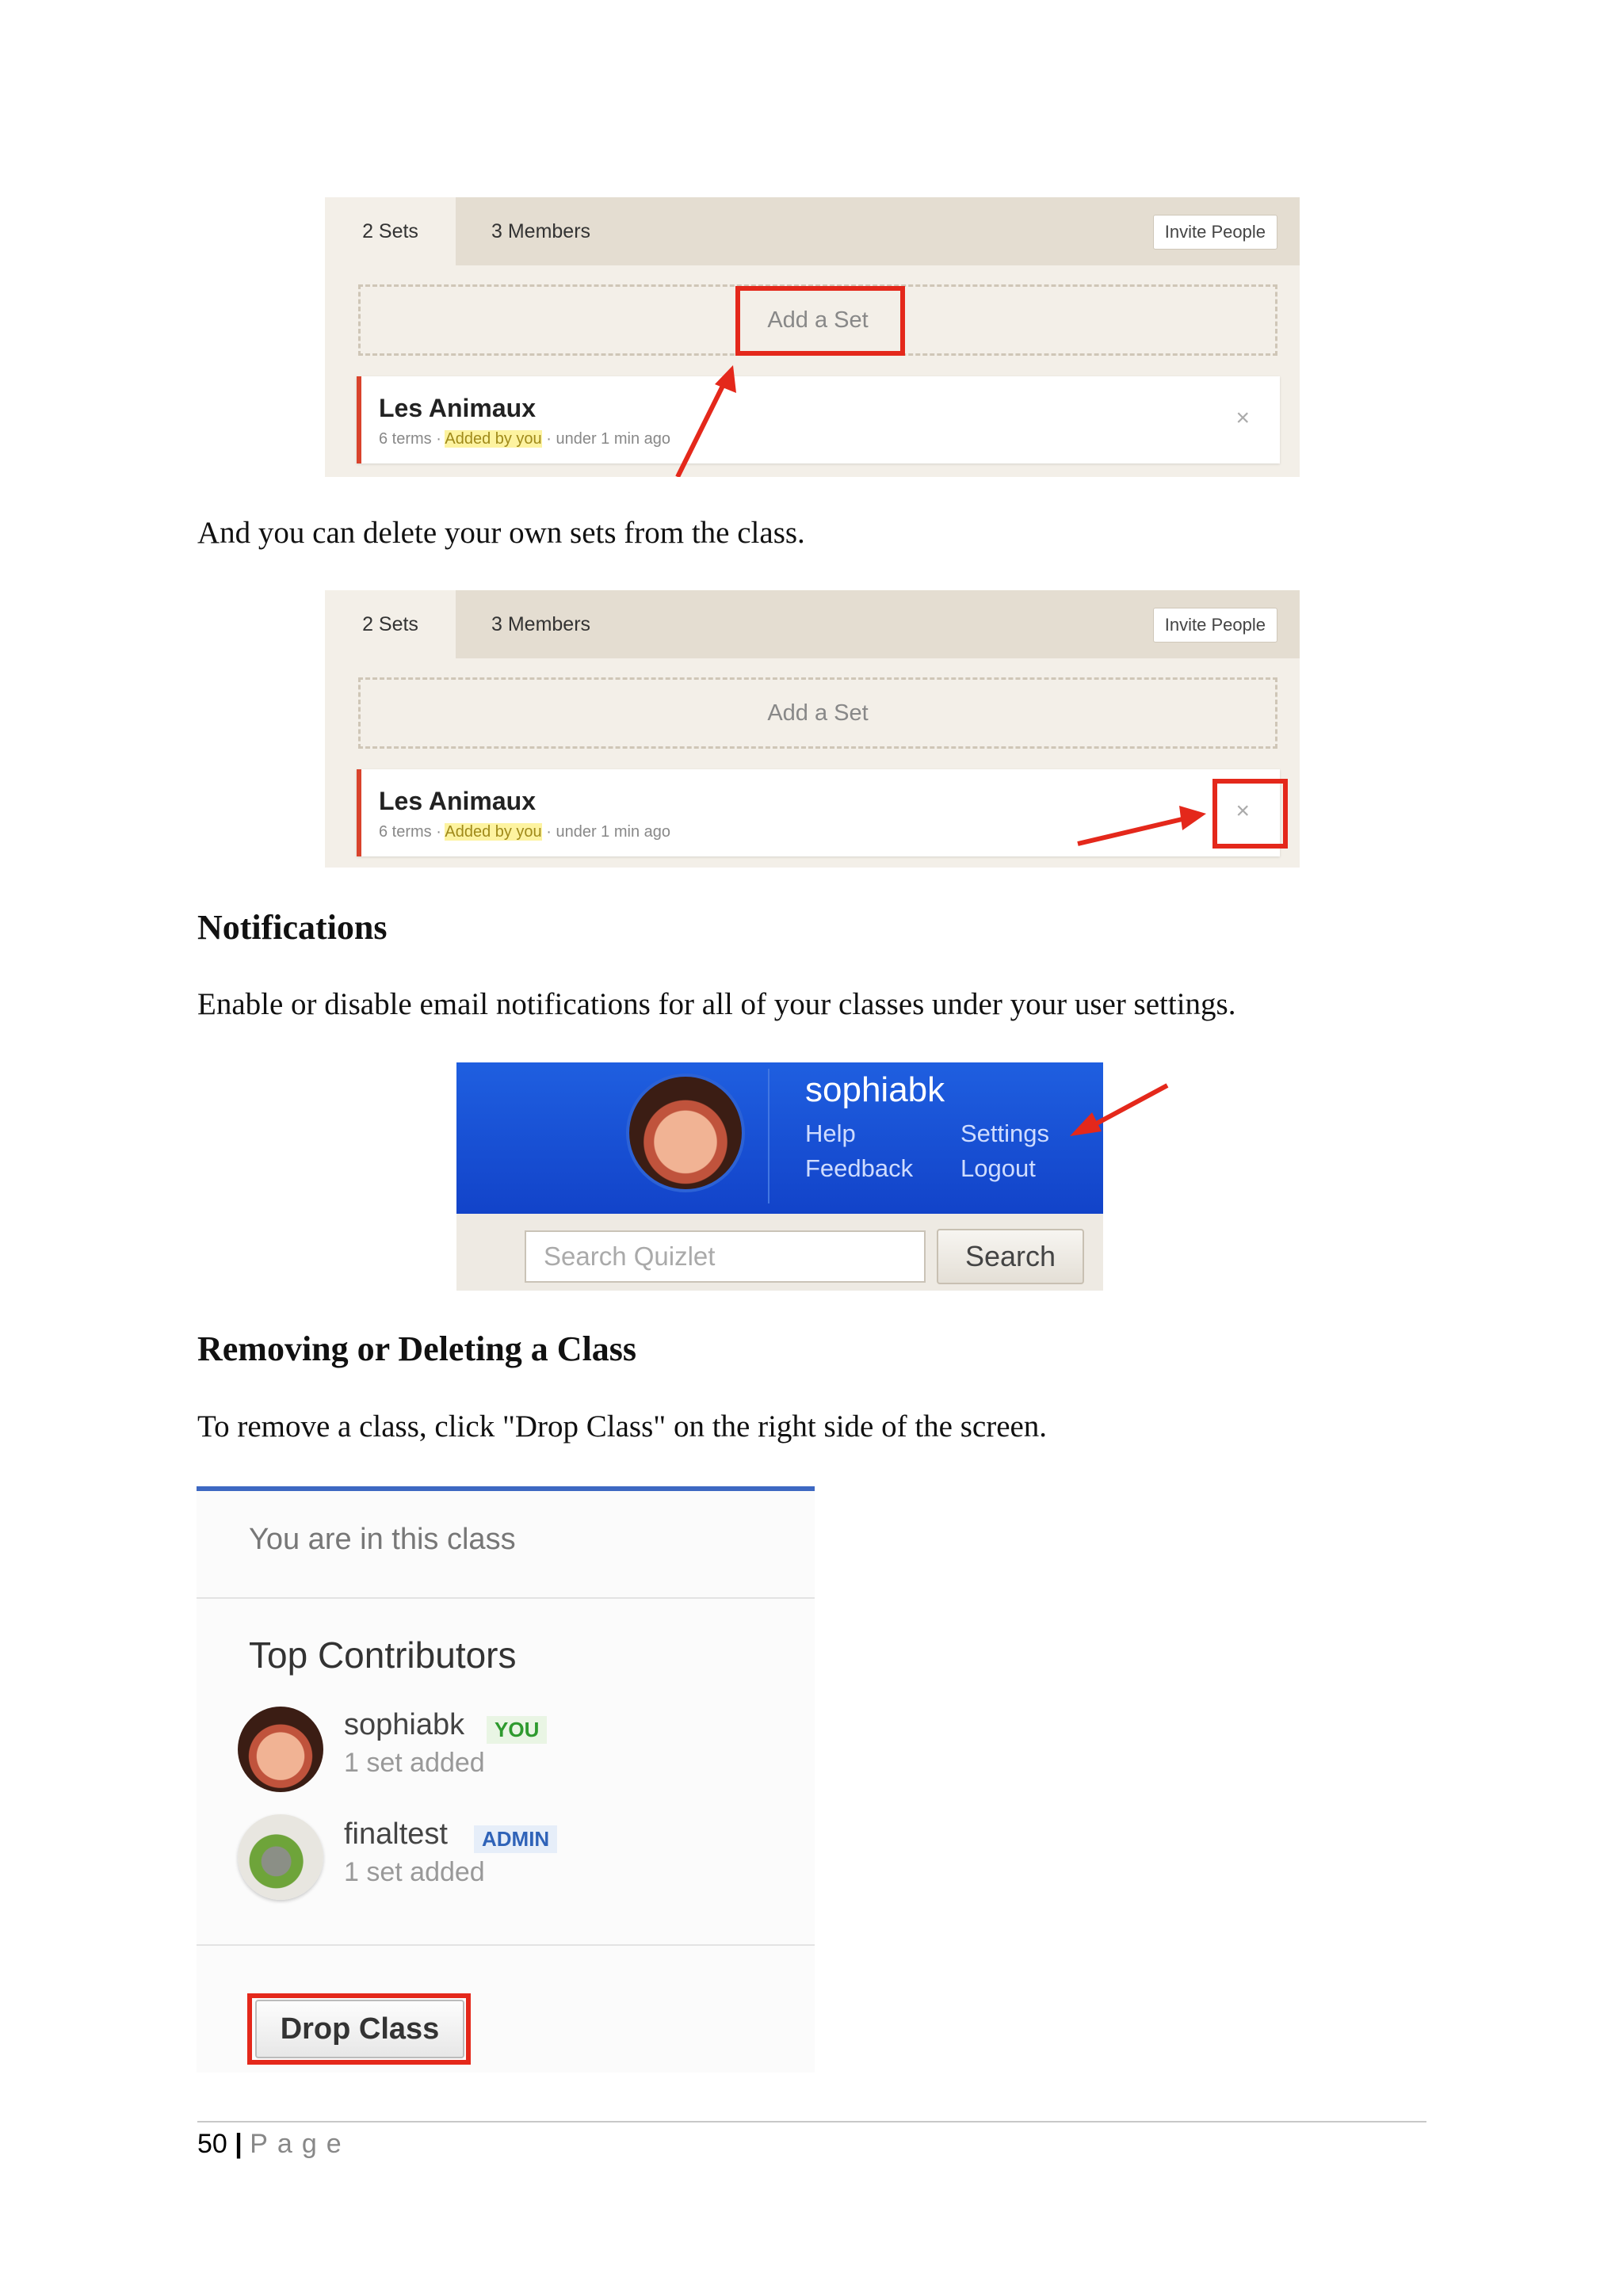 The image size is (1623, 2296). What do you see at coordinates (359, 2029) in the screenshot?
I see `highlight-box-drop-class` at bounding box center [359, 2029].